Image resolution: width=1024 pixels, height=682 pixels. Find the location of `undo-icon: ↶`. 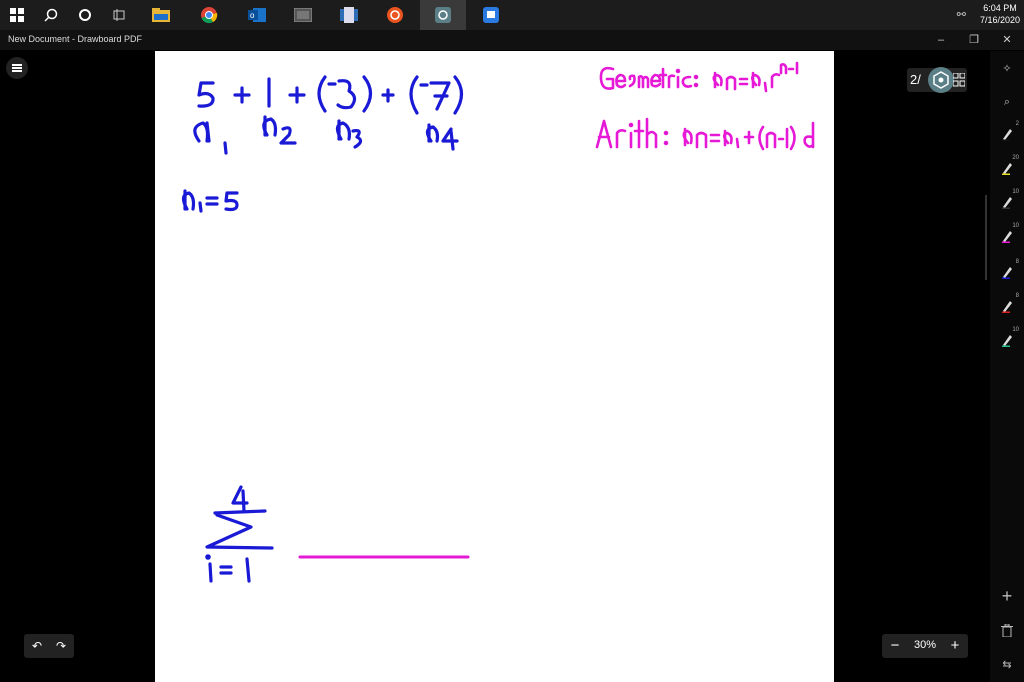

undo-icon: ↶ is located at coordinates (37, 646).